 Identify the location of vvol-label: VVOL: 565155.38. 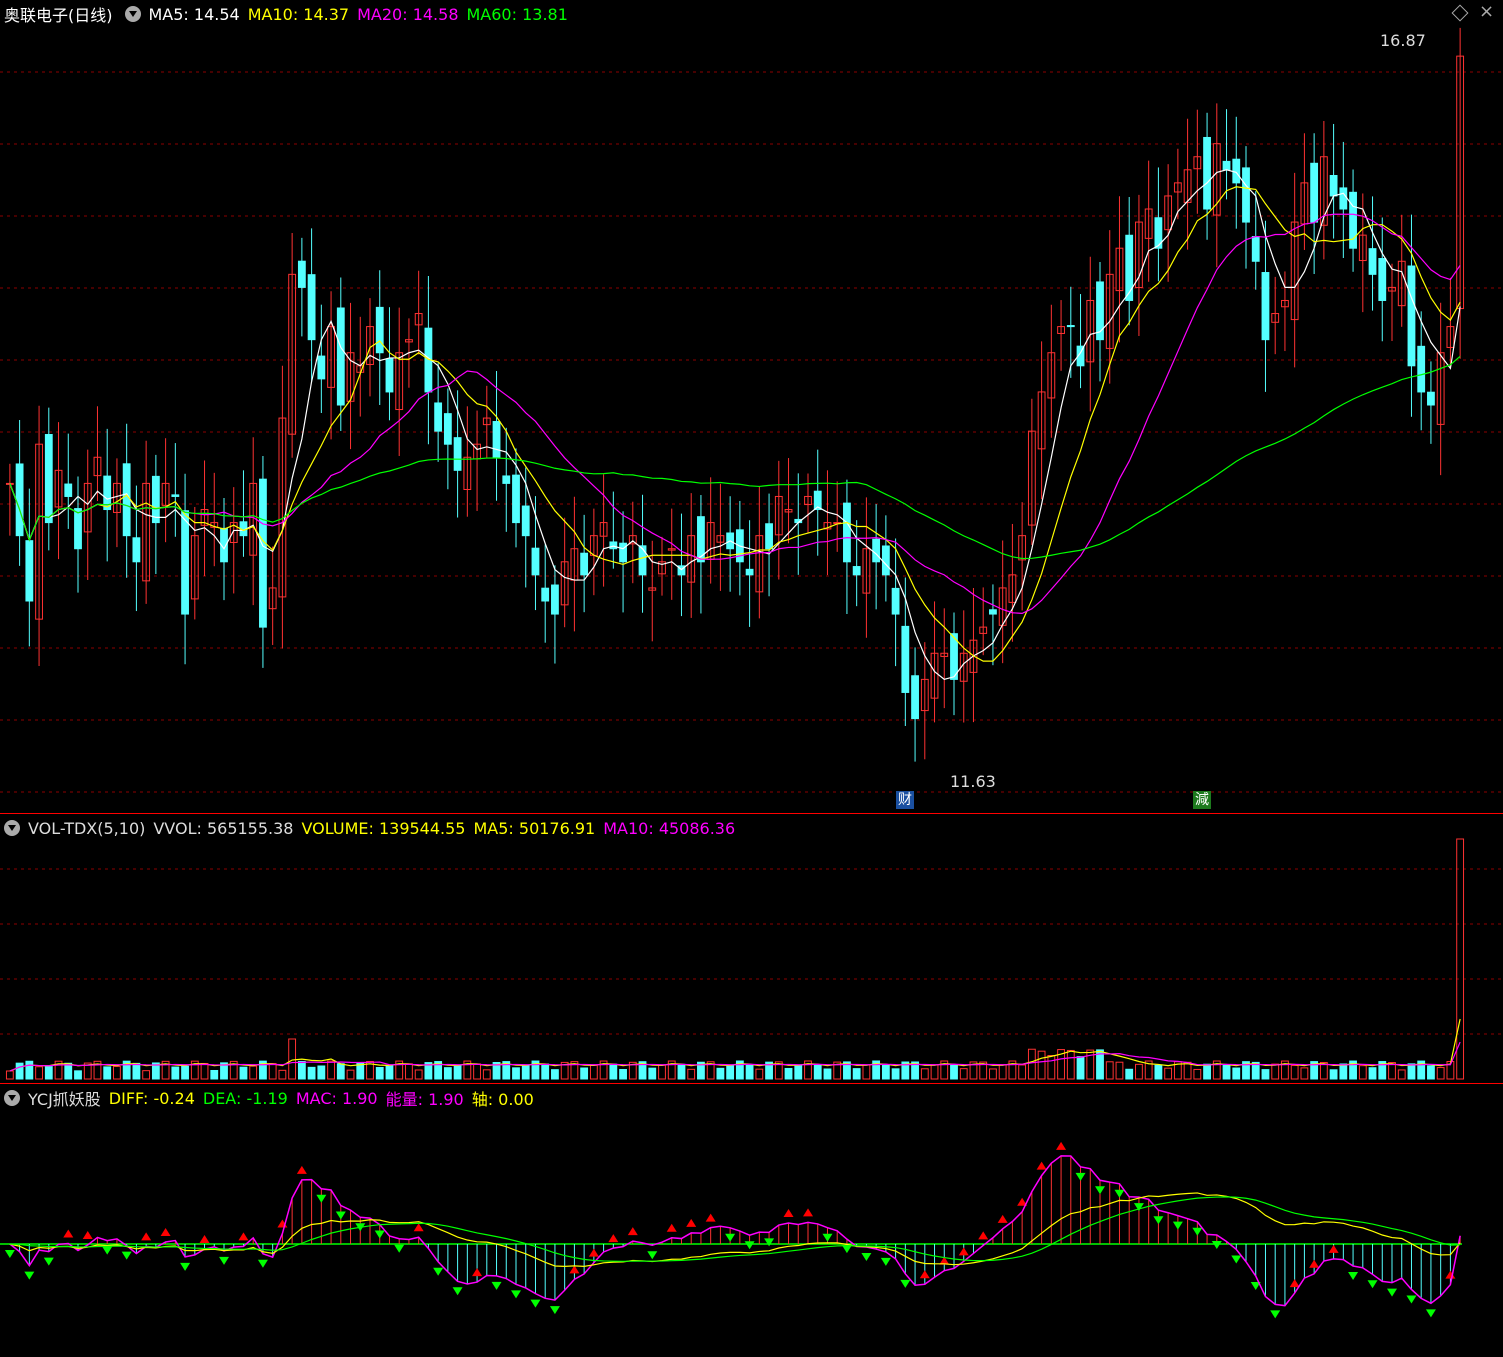
(223, 828).